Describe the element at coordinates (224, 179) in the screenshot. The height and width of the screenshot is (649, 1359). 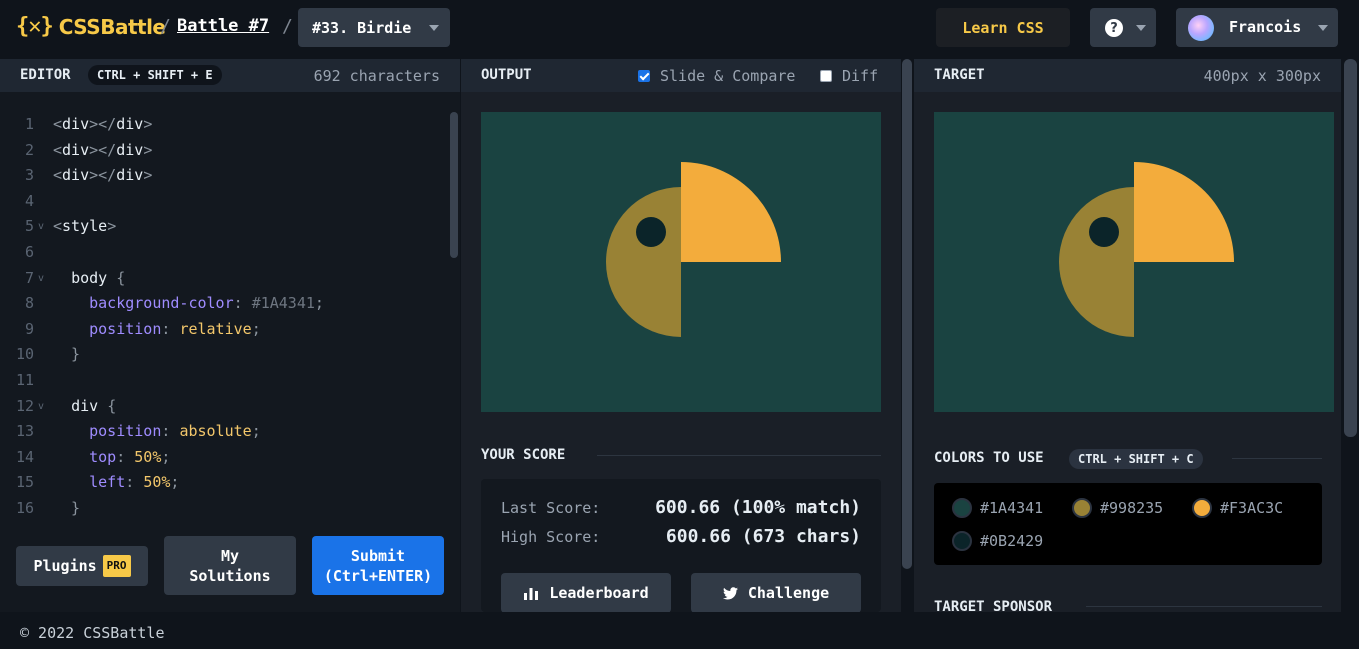
I see `code-line: 3 <div></div>` at that location.